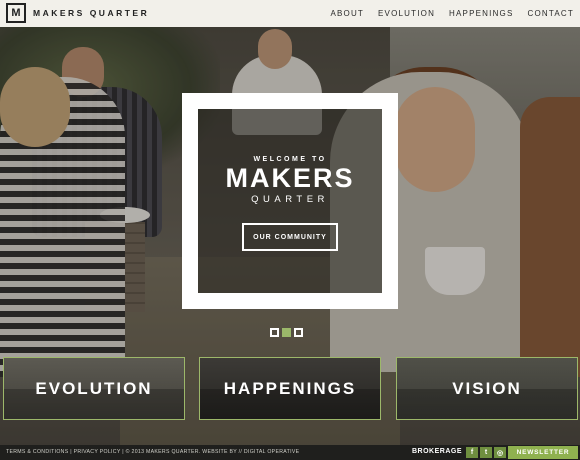  What do you see at coordinates (543, 452) in the screenshot?
I see `newsletter-button: NEWSLETTER` at bounding box center [543, 452].